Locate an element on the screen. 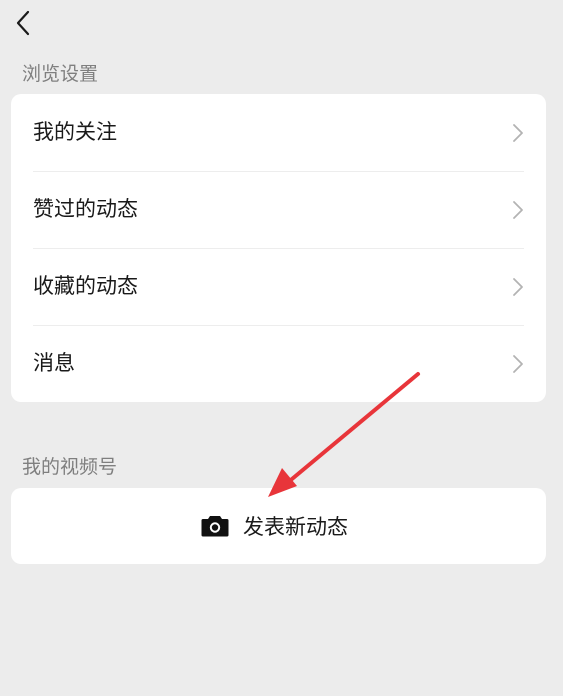 This screenshot has width=563, height=696. menu-item-saved-posts: 收藏的动态 is located at coordinates (278, 286).